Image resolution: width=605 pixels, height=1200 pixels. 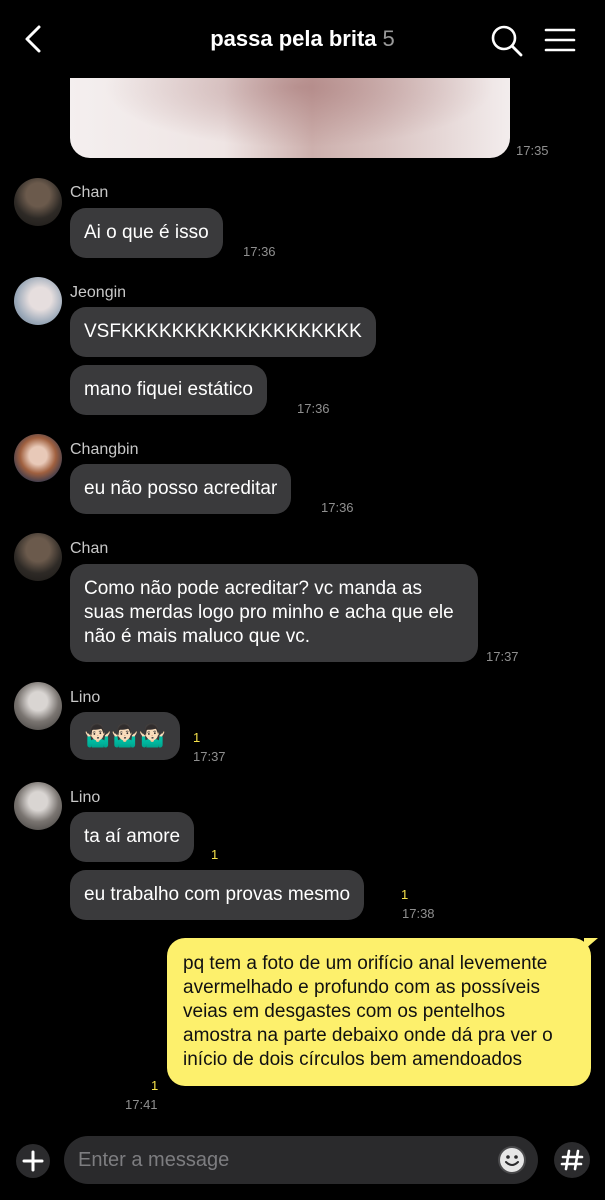 I want to click on hamburger-menu-icon, so click(x=560, y=40).